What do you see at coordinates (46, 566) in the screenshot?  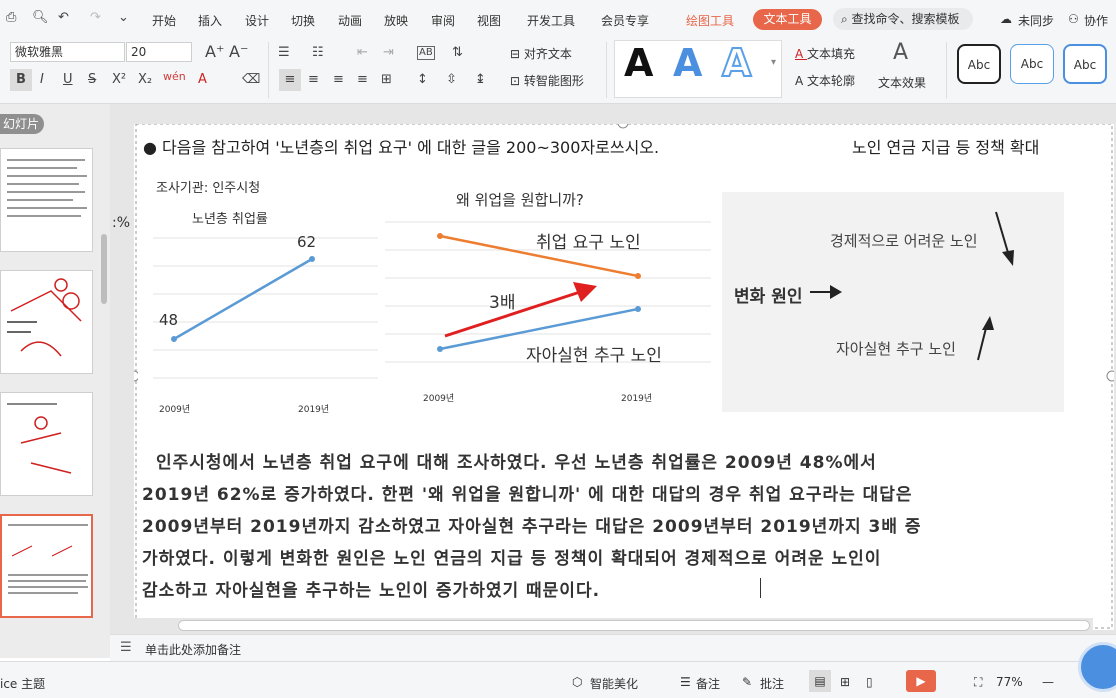 I see `slide-thumbnail-active` at bounding box center [46, 566].